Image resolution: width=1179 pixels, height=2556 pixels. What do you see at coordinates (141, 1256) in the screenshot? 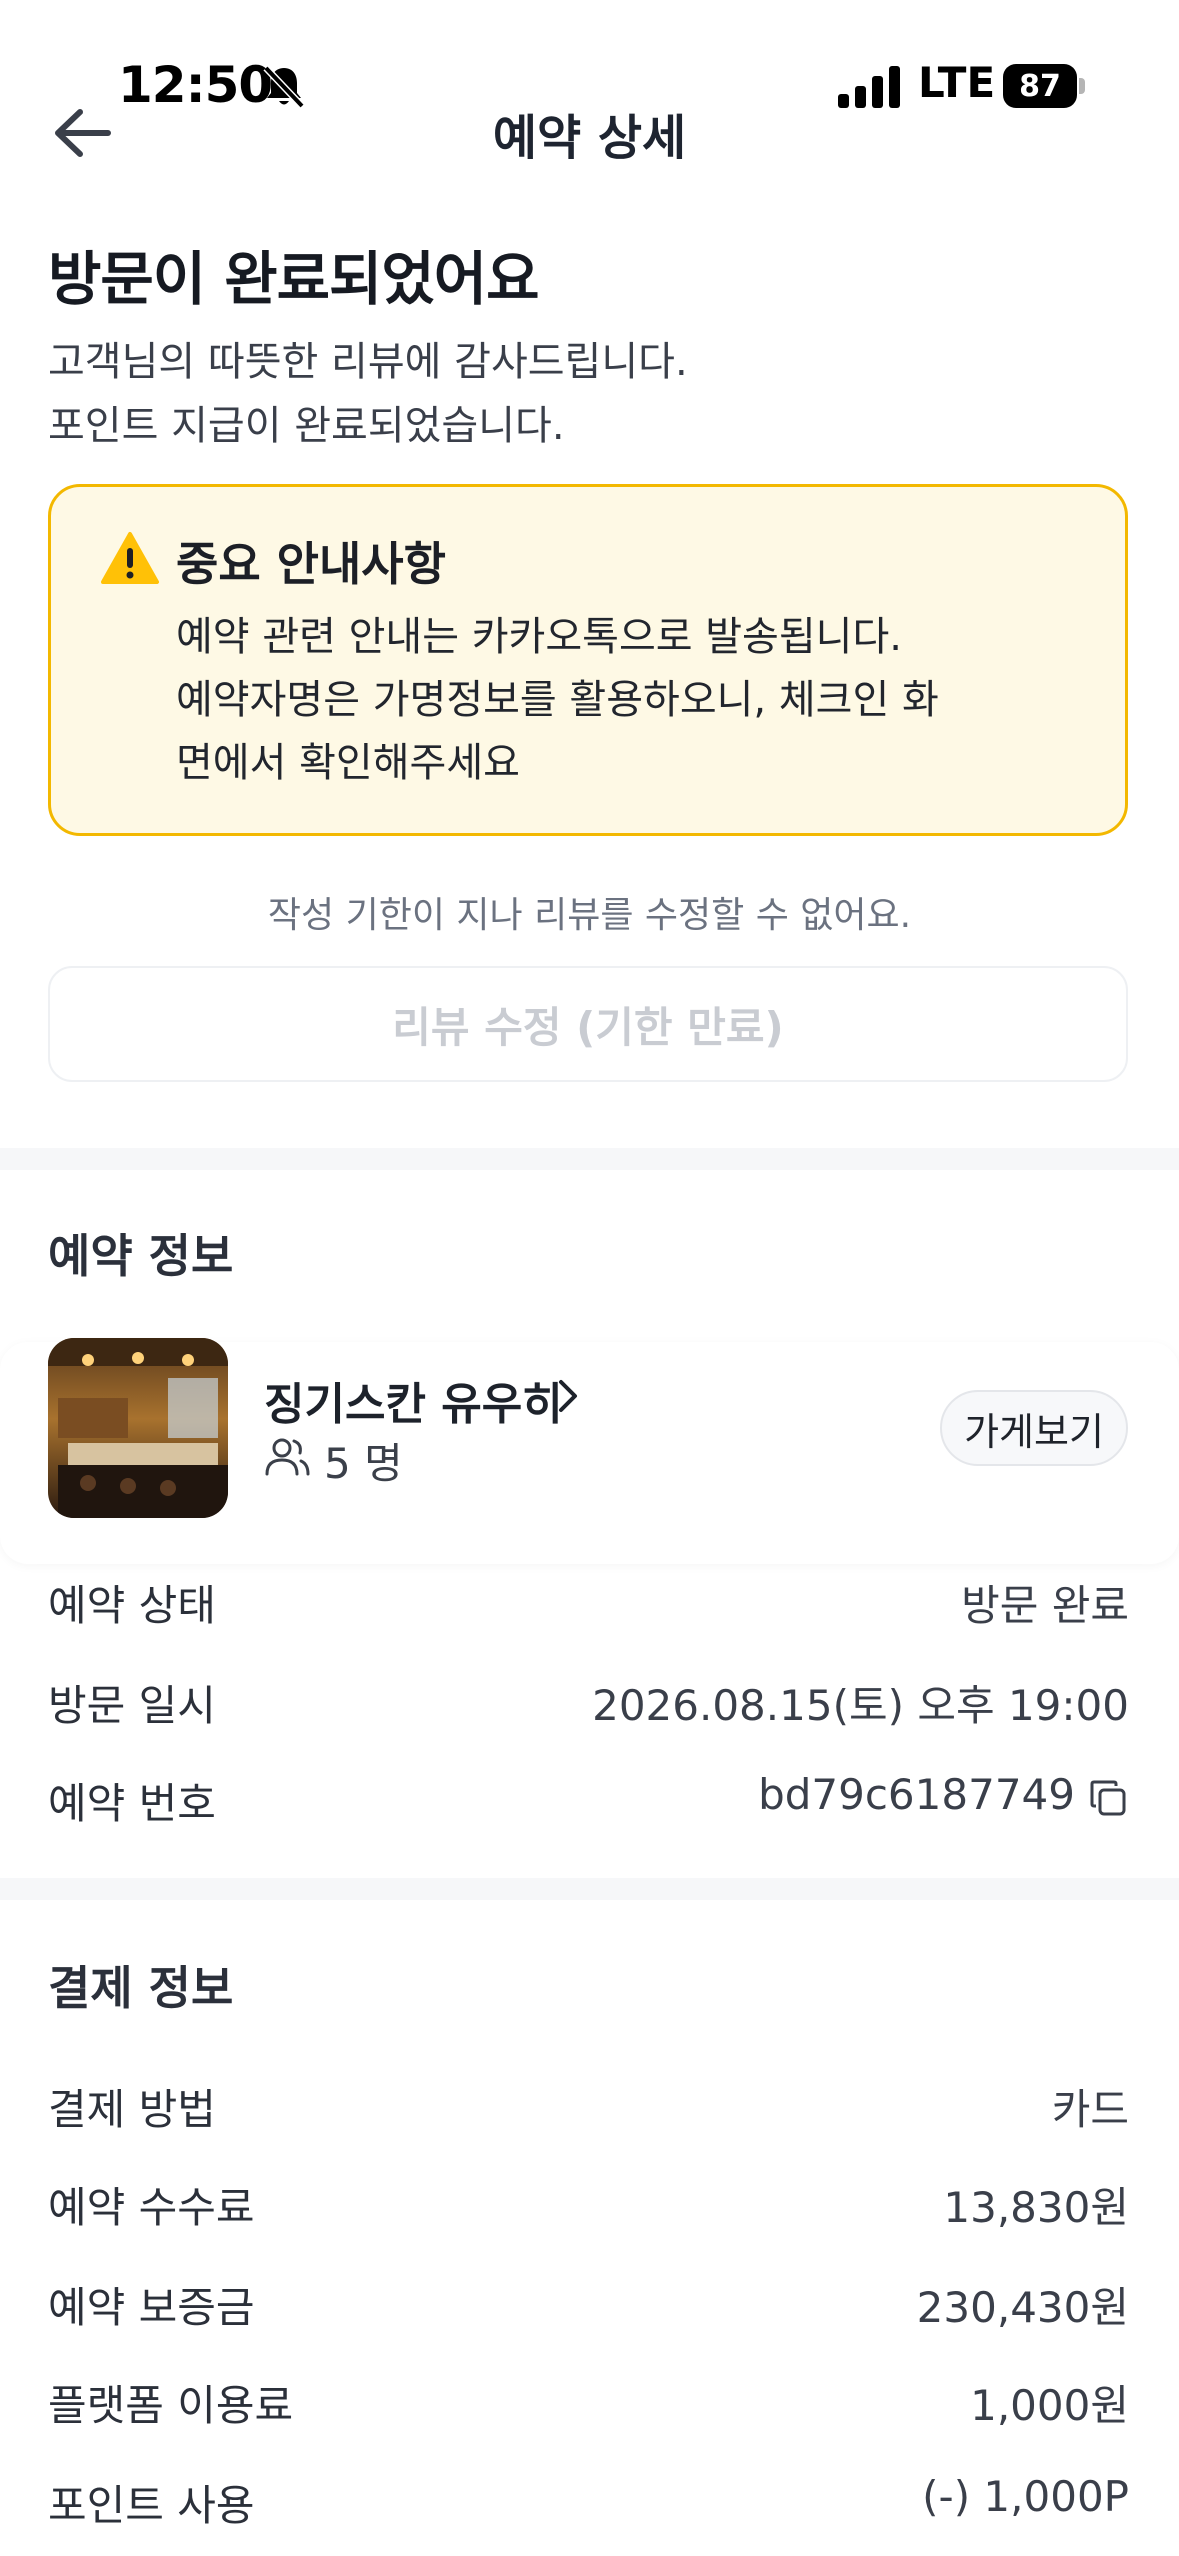
I see `reservation-section-title: 예약 정보` at bounding box center [141, 1256].